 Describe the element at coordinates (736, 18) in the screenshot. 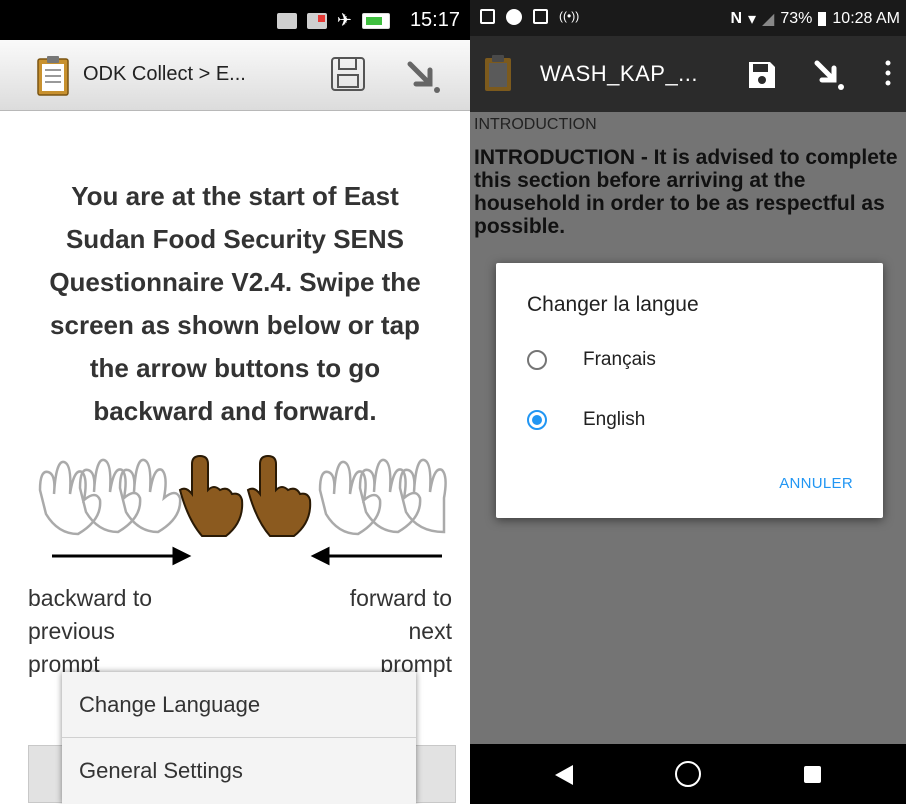

I see `nfc-icon: N` at that location.